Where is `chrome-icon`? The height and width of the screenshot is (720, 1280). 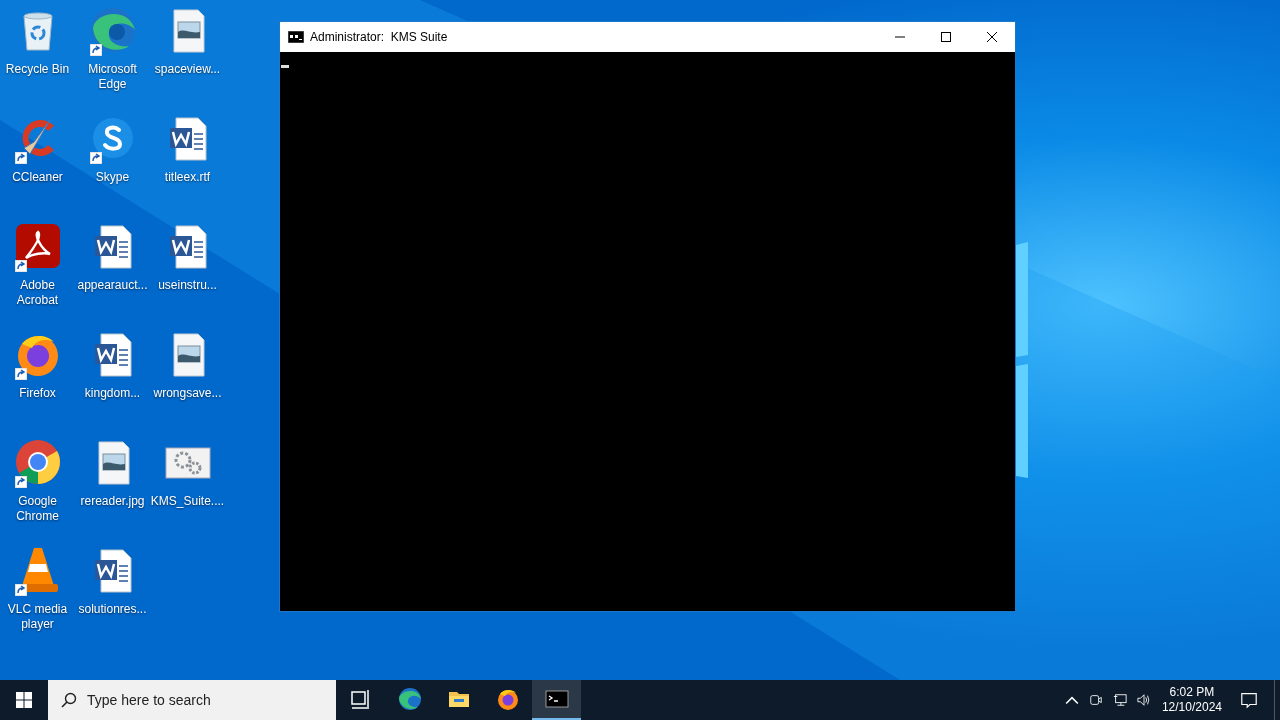
chrome-icon is located at coordinates (37, 462).